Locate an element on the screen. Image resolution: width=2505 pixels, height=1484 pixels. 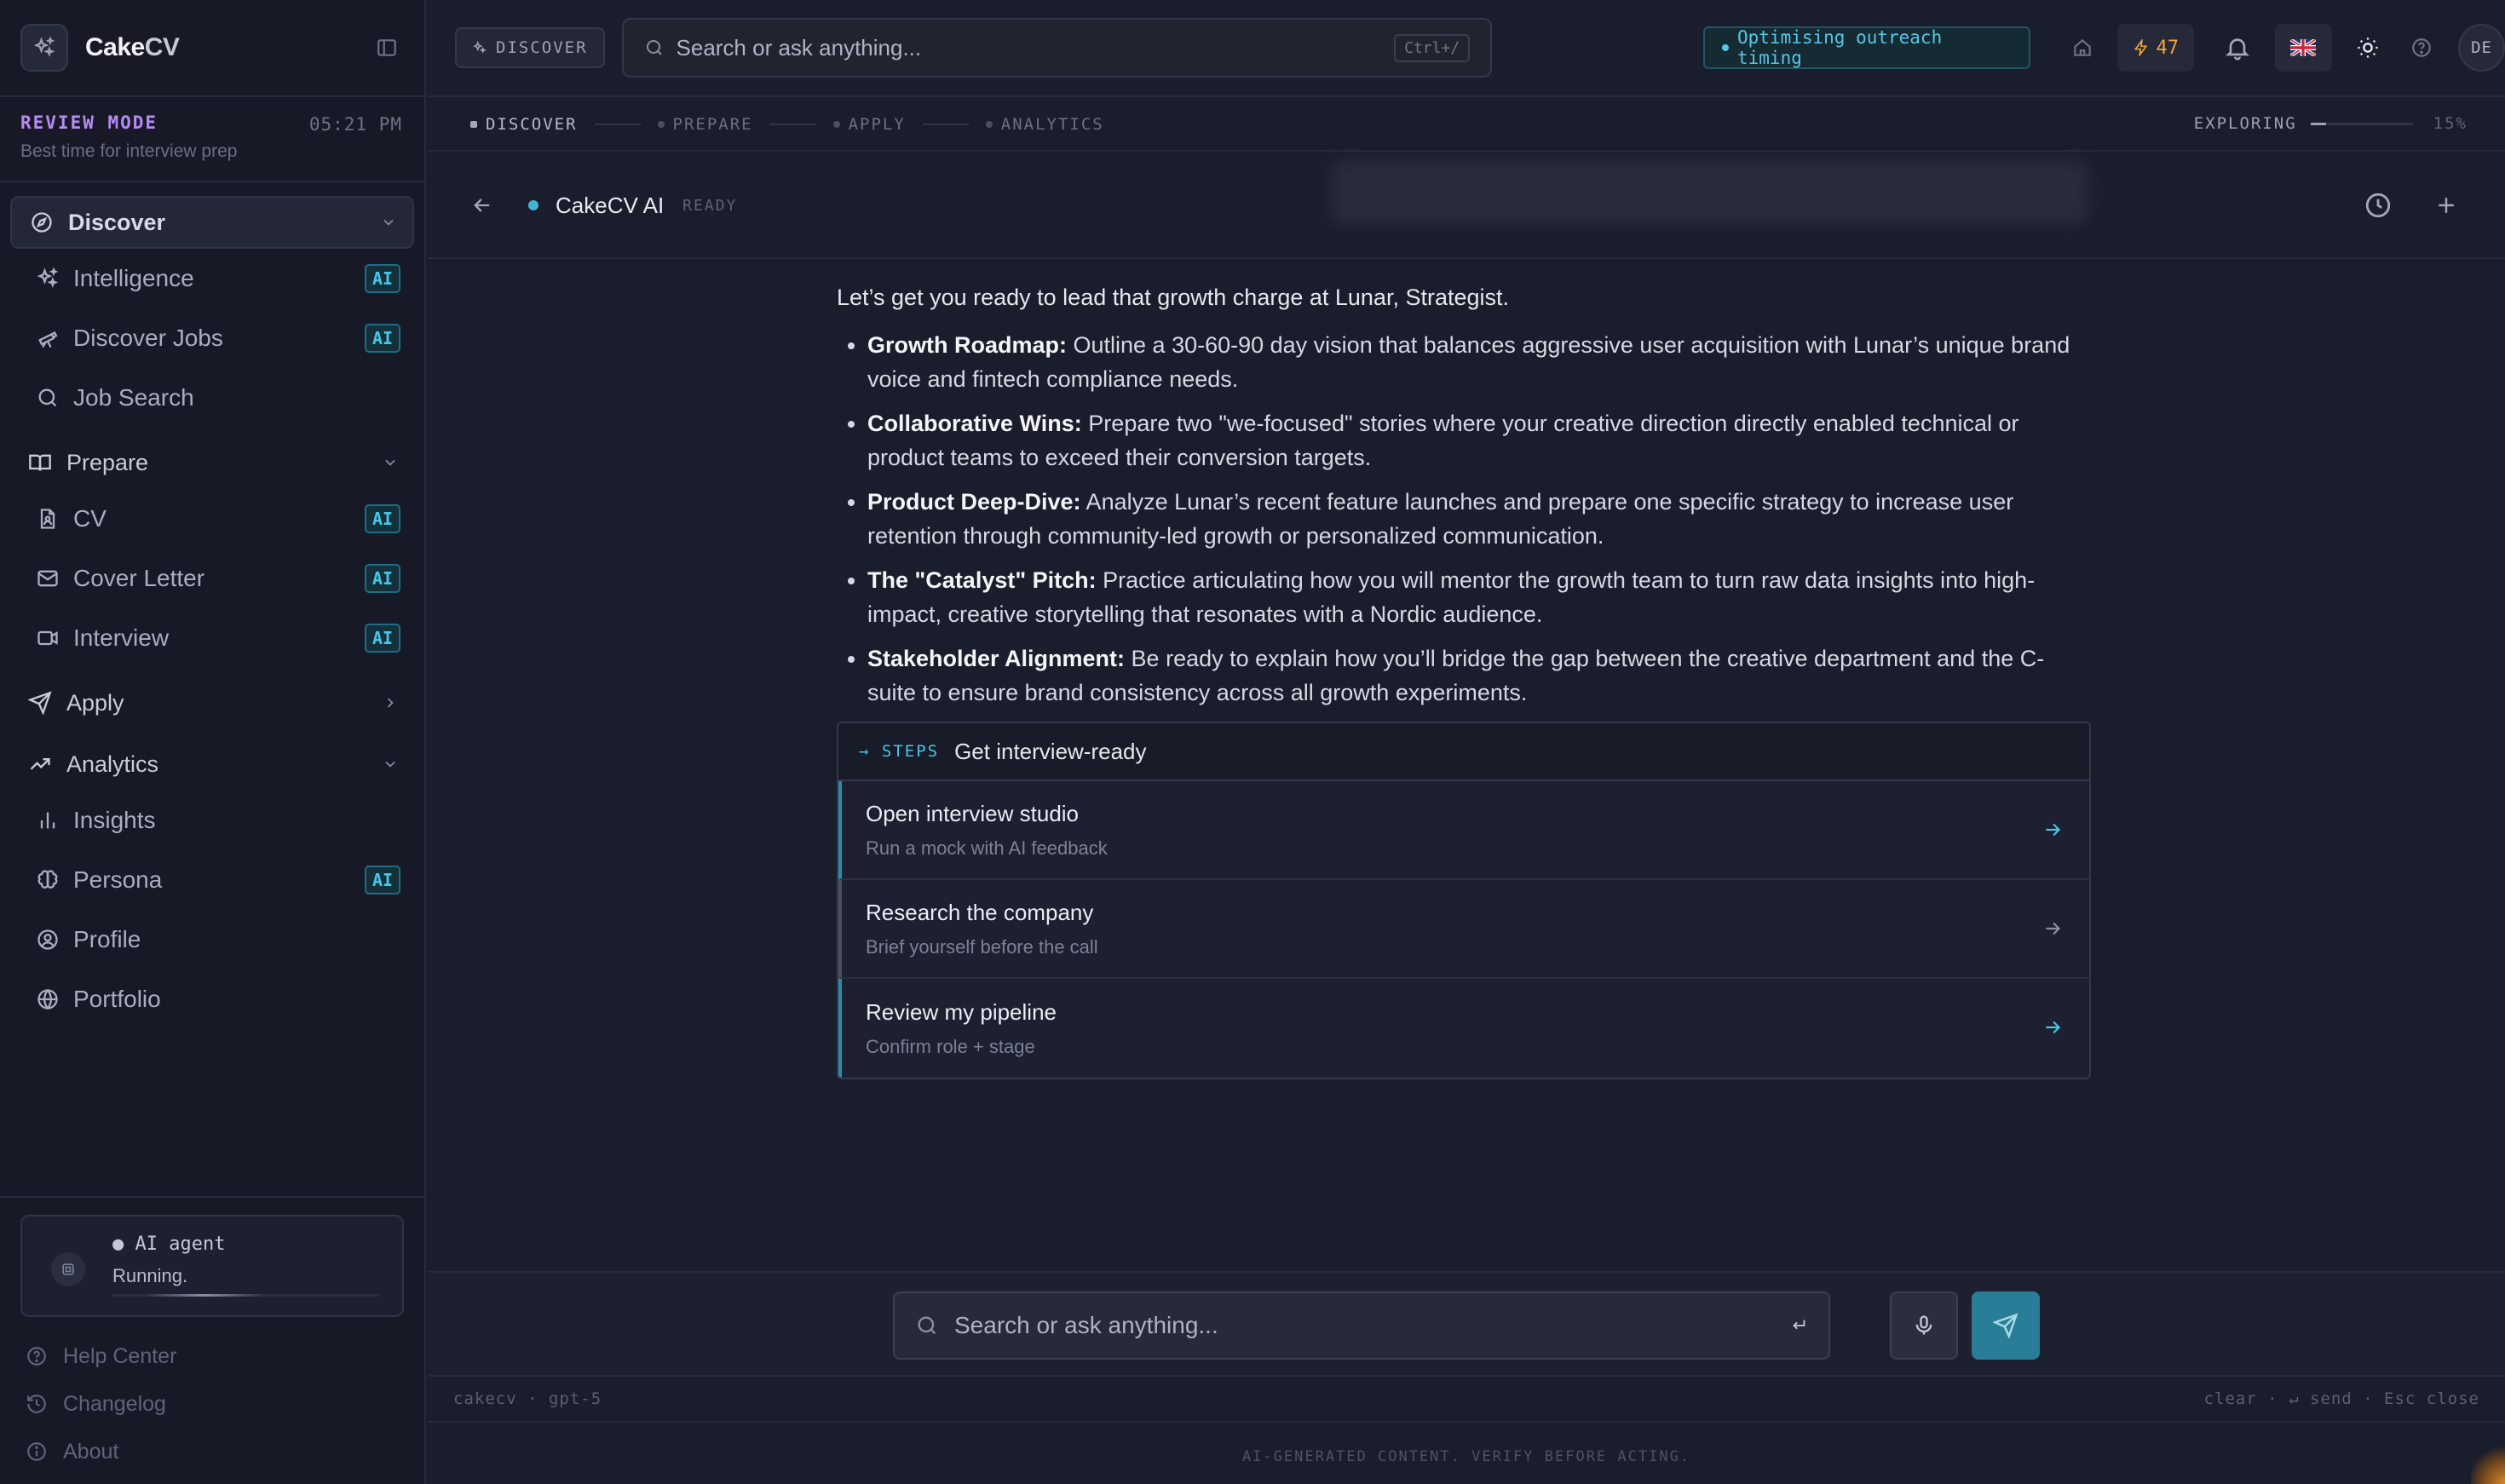
sidebar-item-discover-jobs: Discover Jobs AI is located at coordinates (212, 338).